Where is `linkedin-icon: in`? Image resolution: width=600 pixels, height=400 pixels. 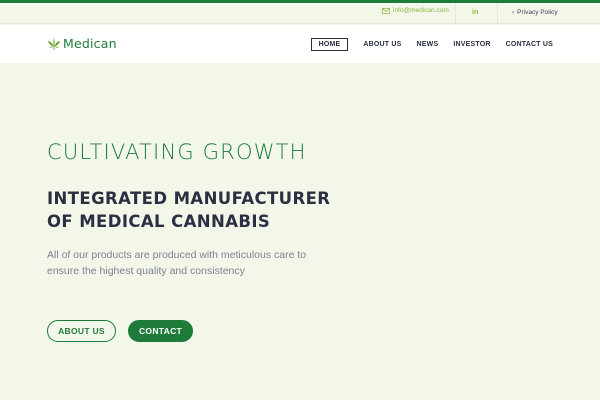
linkedin-icon: in is located at coordinates (475, 12).